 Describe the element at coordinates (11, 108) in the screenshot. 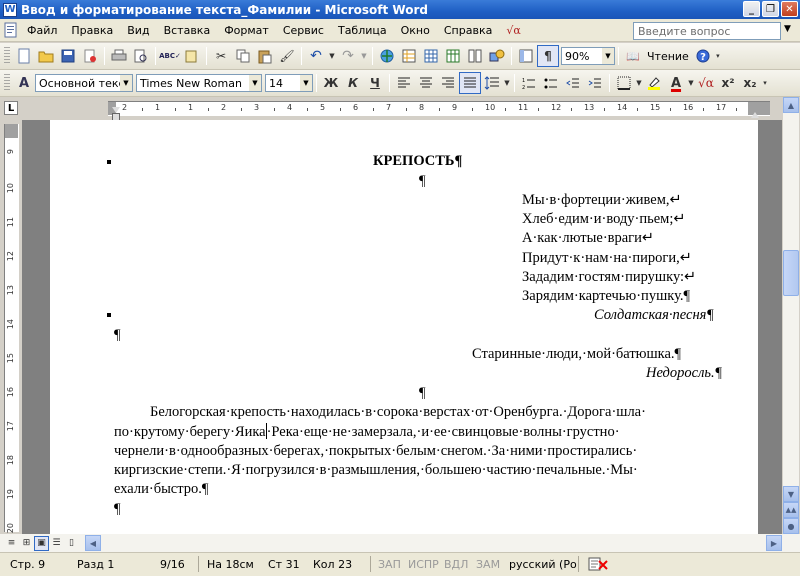

I see `tab-selector-button: L` at that location.